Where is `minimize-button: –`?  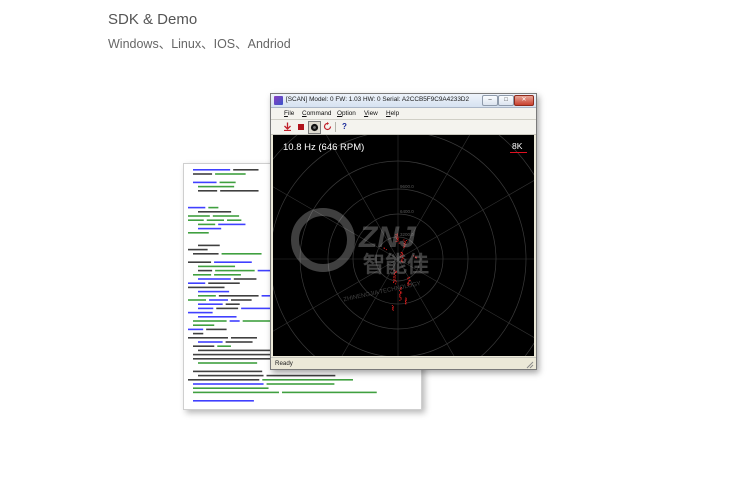 minimize-button: – is located at coordinates (490, 100).